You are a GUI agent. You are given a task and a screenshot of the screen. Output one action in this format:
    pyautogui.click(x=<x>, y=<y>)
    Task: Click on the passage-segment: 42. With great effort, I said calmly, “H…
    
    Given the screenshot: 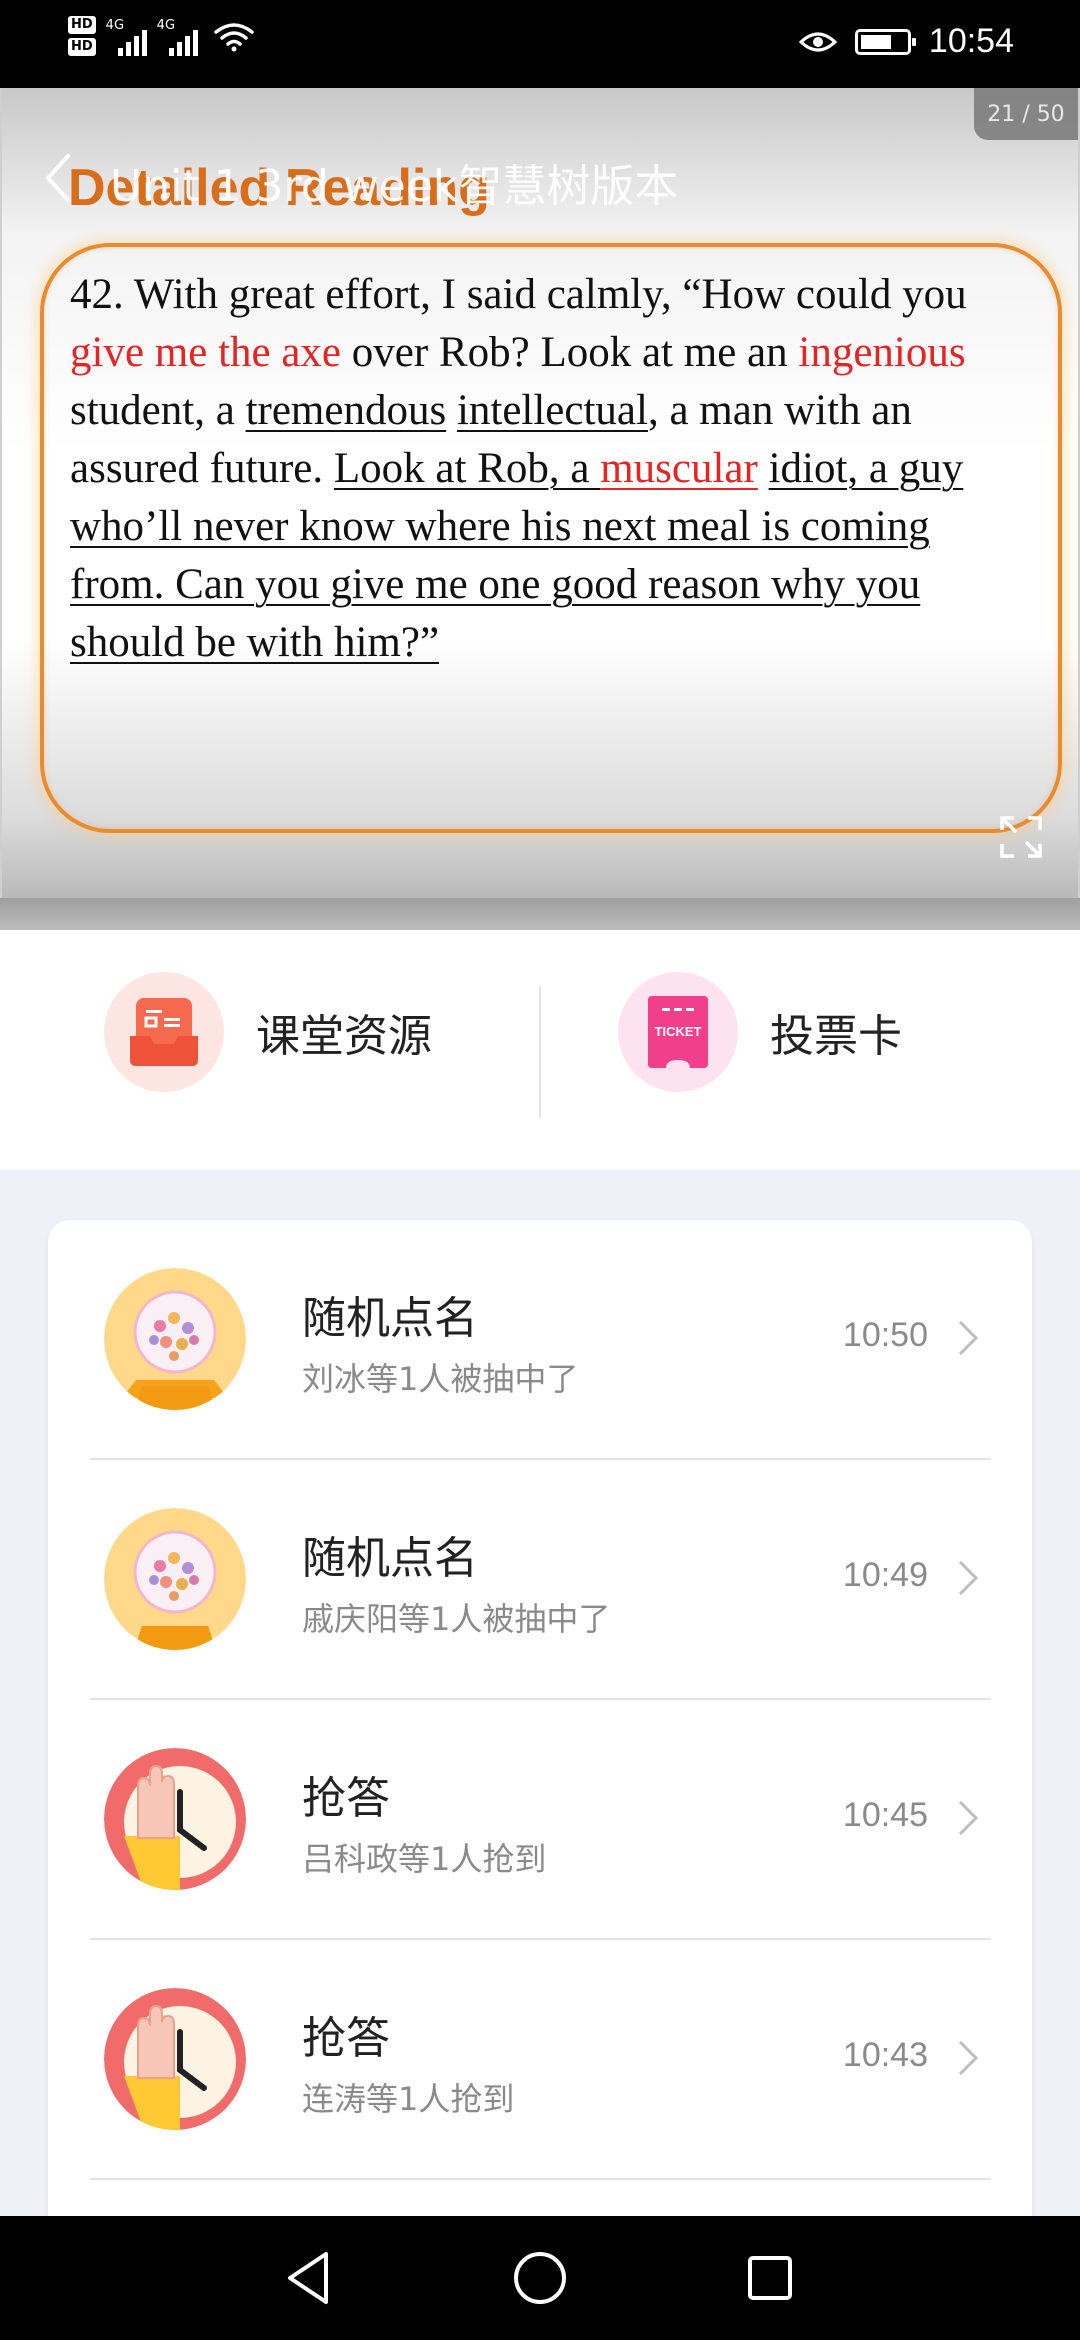 What is the action you would take?
    pyautogui.click(x=518, y=294)
    